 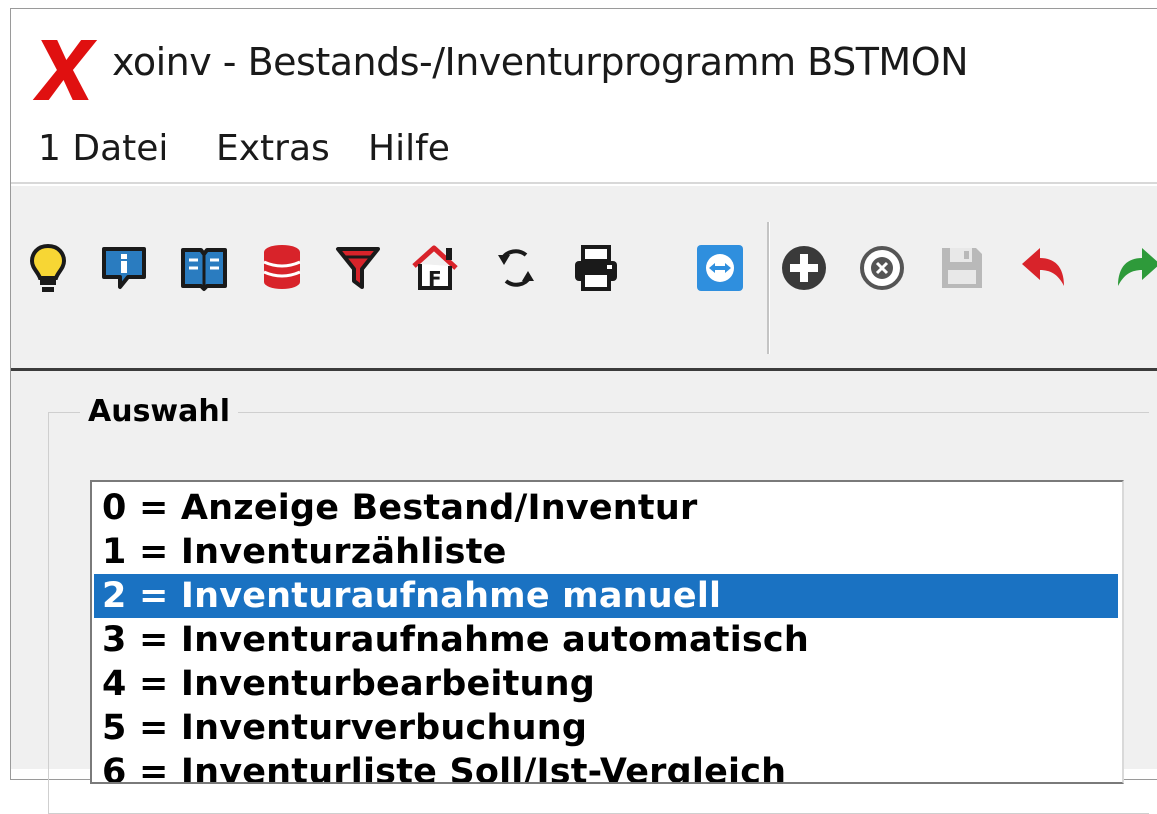 I want to click on save-button, so click(x=962, y=268).